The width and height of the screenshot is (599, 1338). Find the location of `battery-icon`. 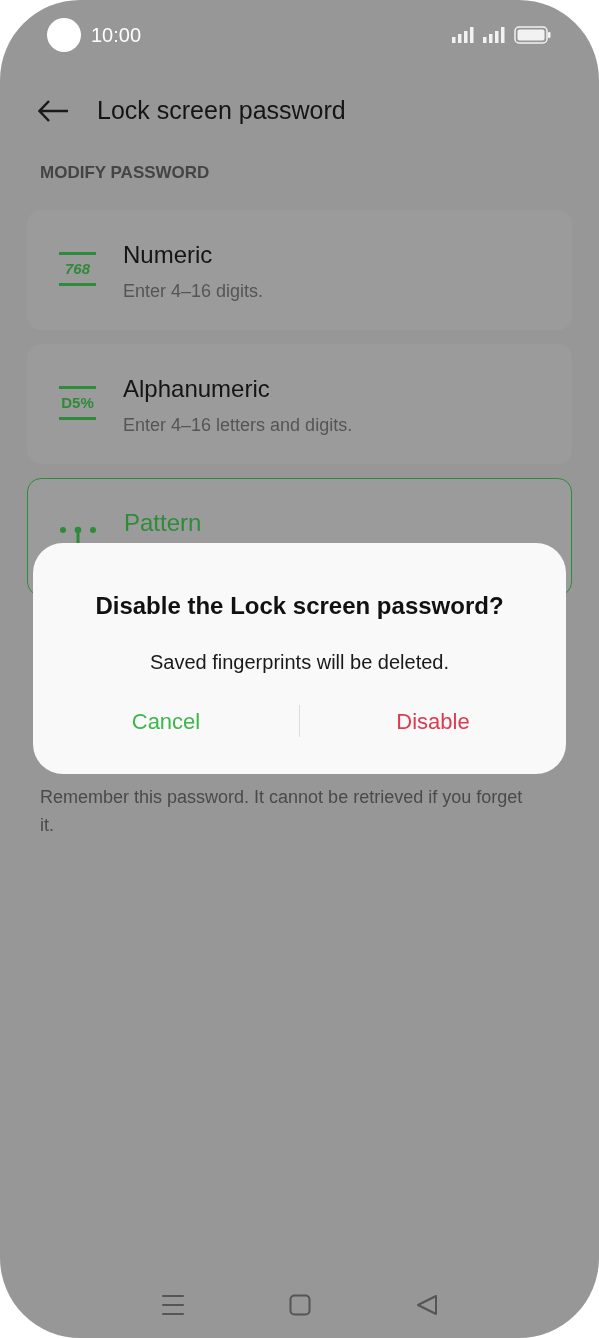

battery-icon is located at coordinates (532, 35).